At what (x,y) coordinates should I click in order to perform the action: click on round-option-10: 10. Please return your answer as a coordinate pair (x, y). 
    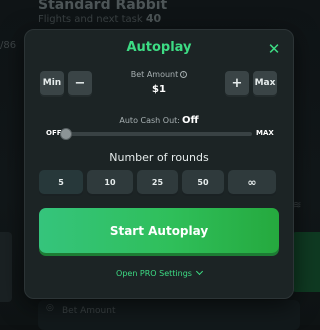
    Looking at the image, I should click on (110, 182).